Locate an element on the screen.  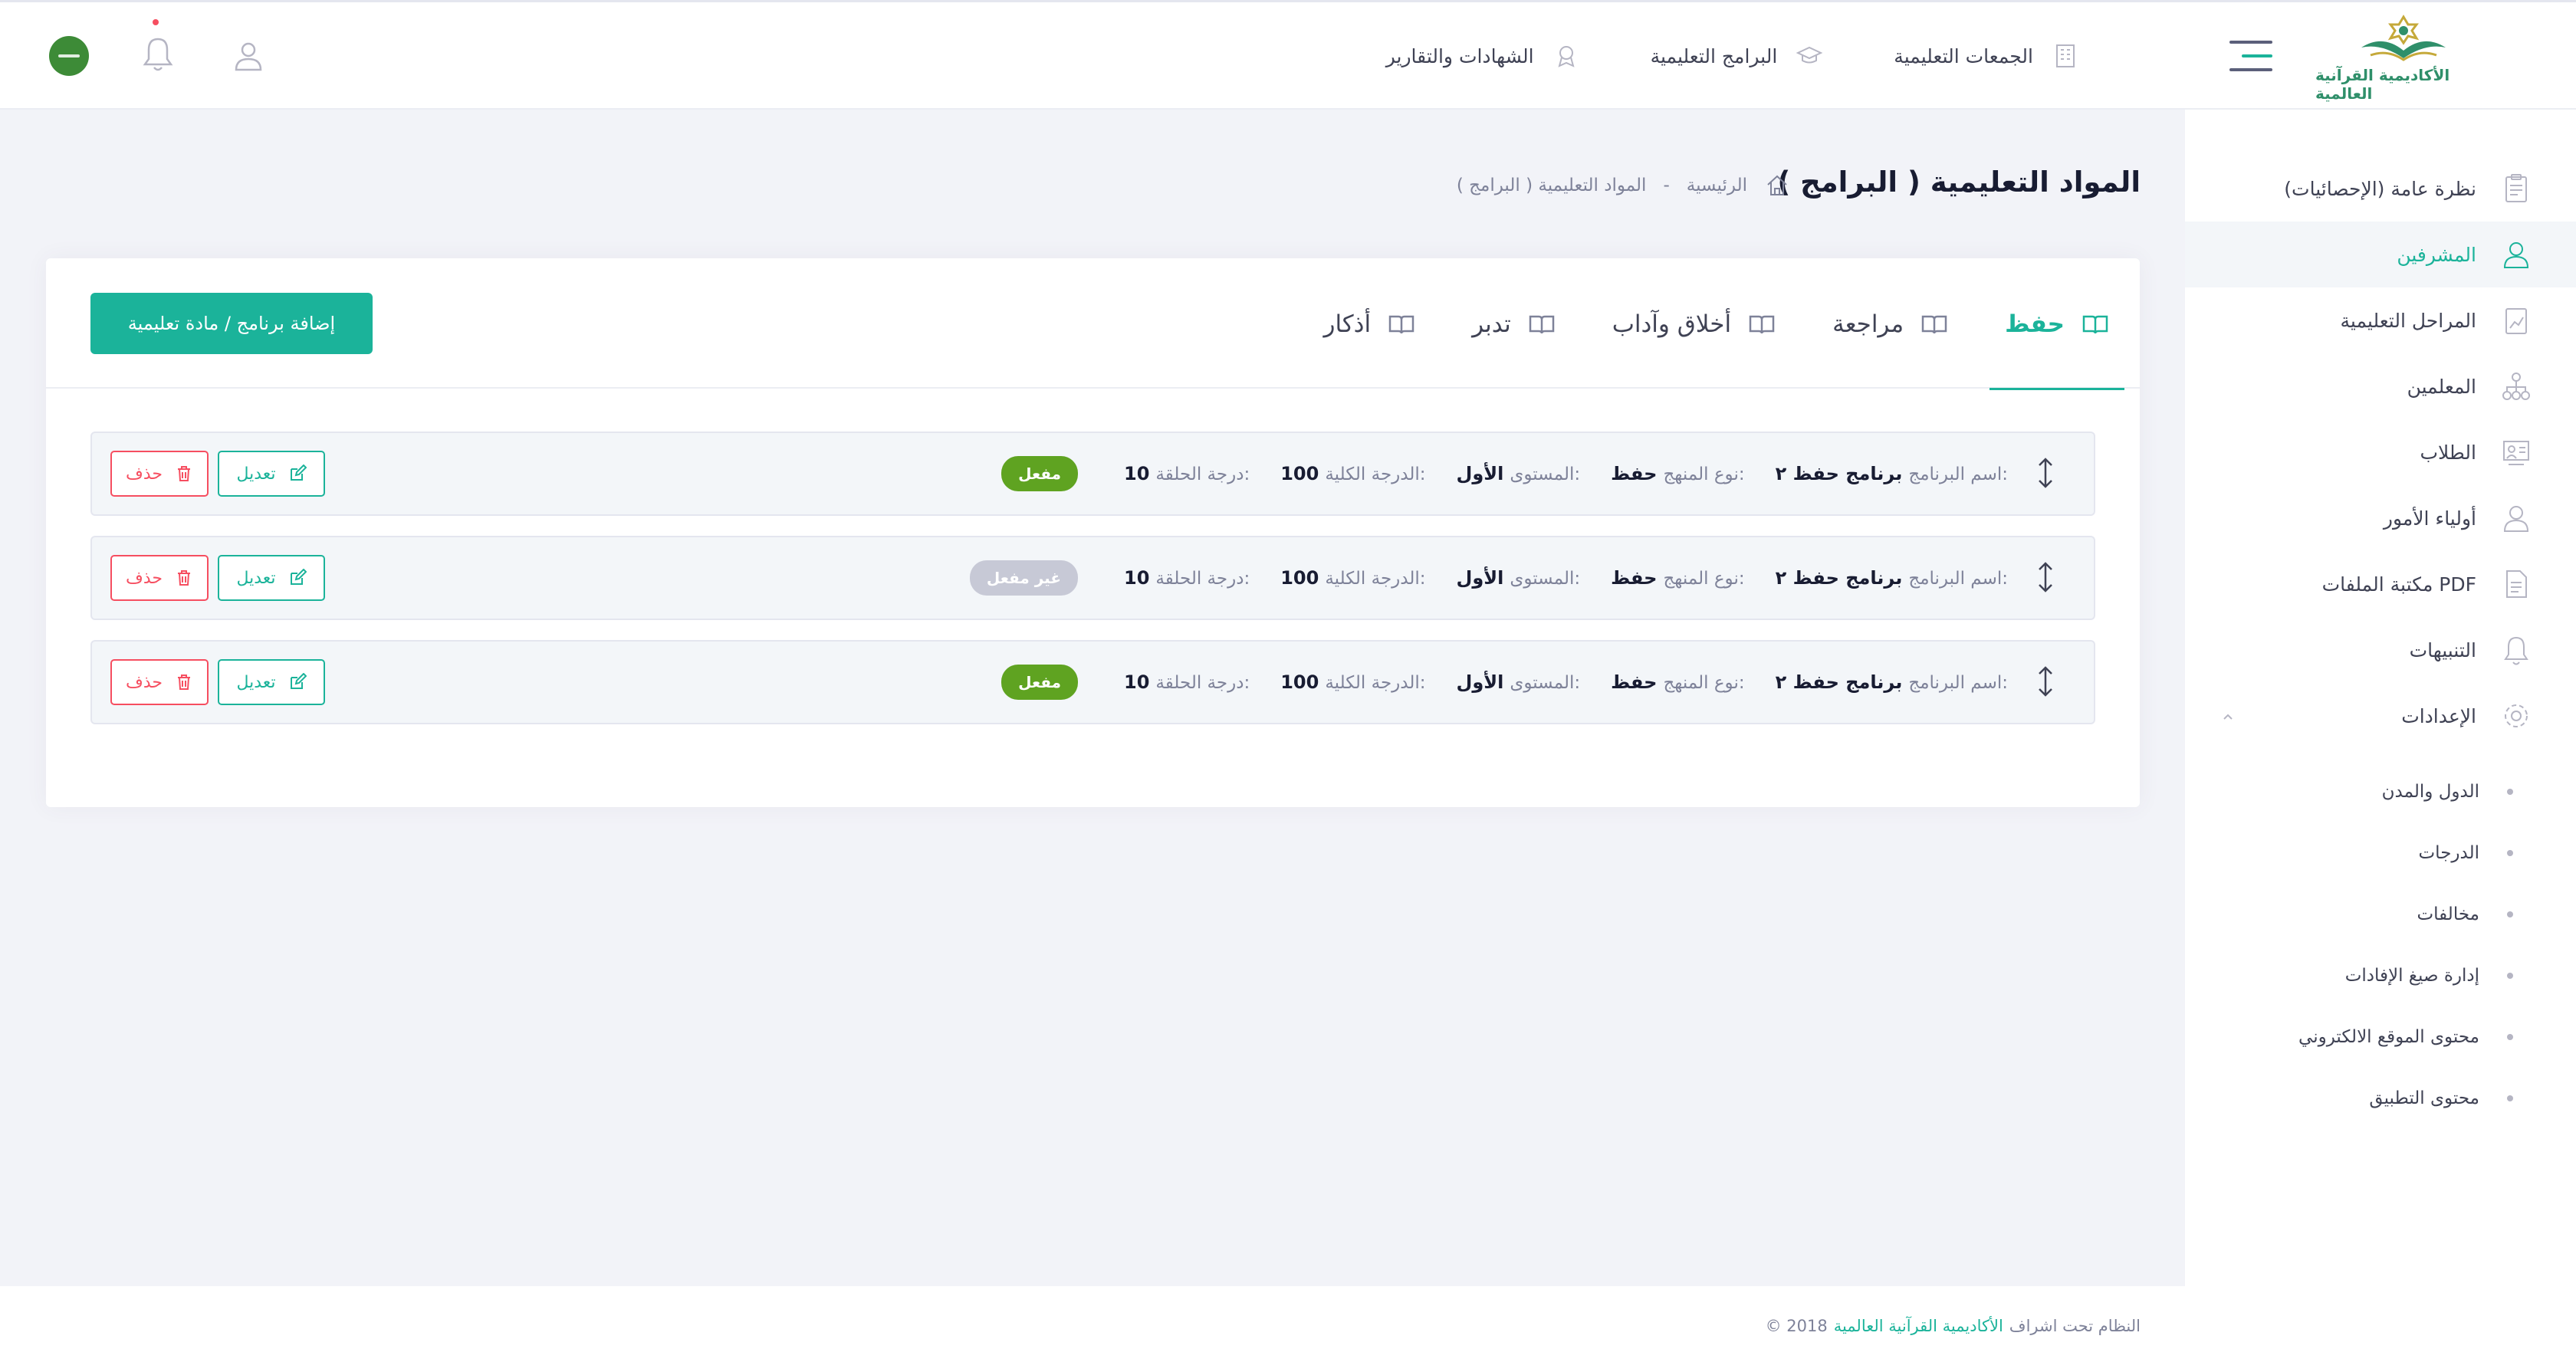
subitem-label: الدرجات is located at coordinates (2448, 853).